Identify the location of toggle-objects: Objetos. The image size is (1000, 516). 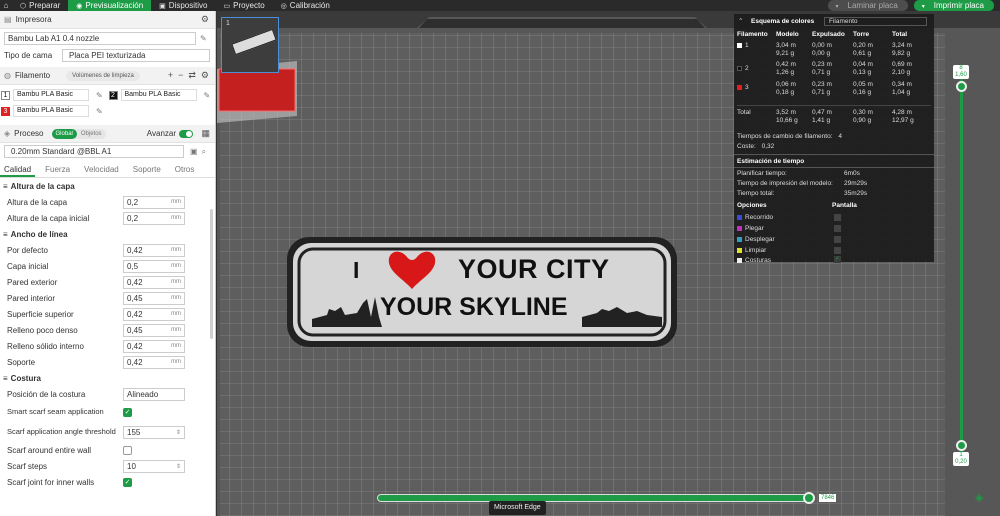
(91, 134).